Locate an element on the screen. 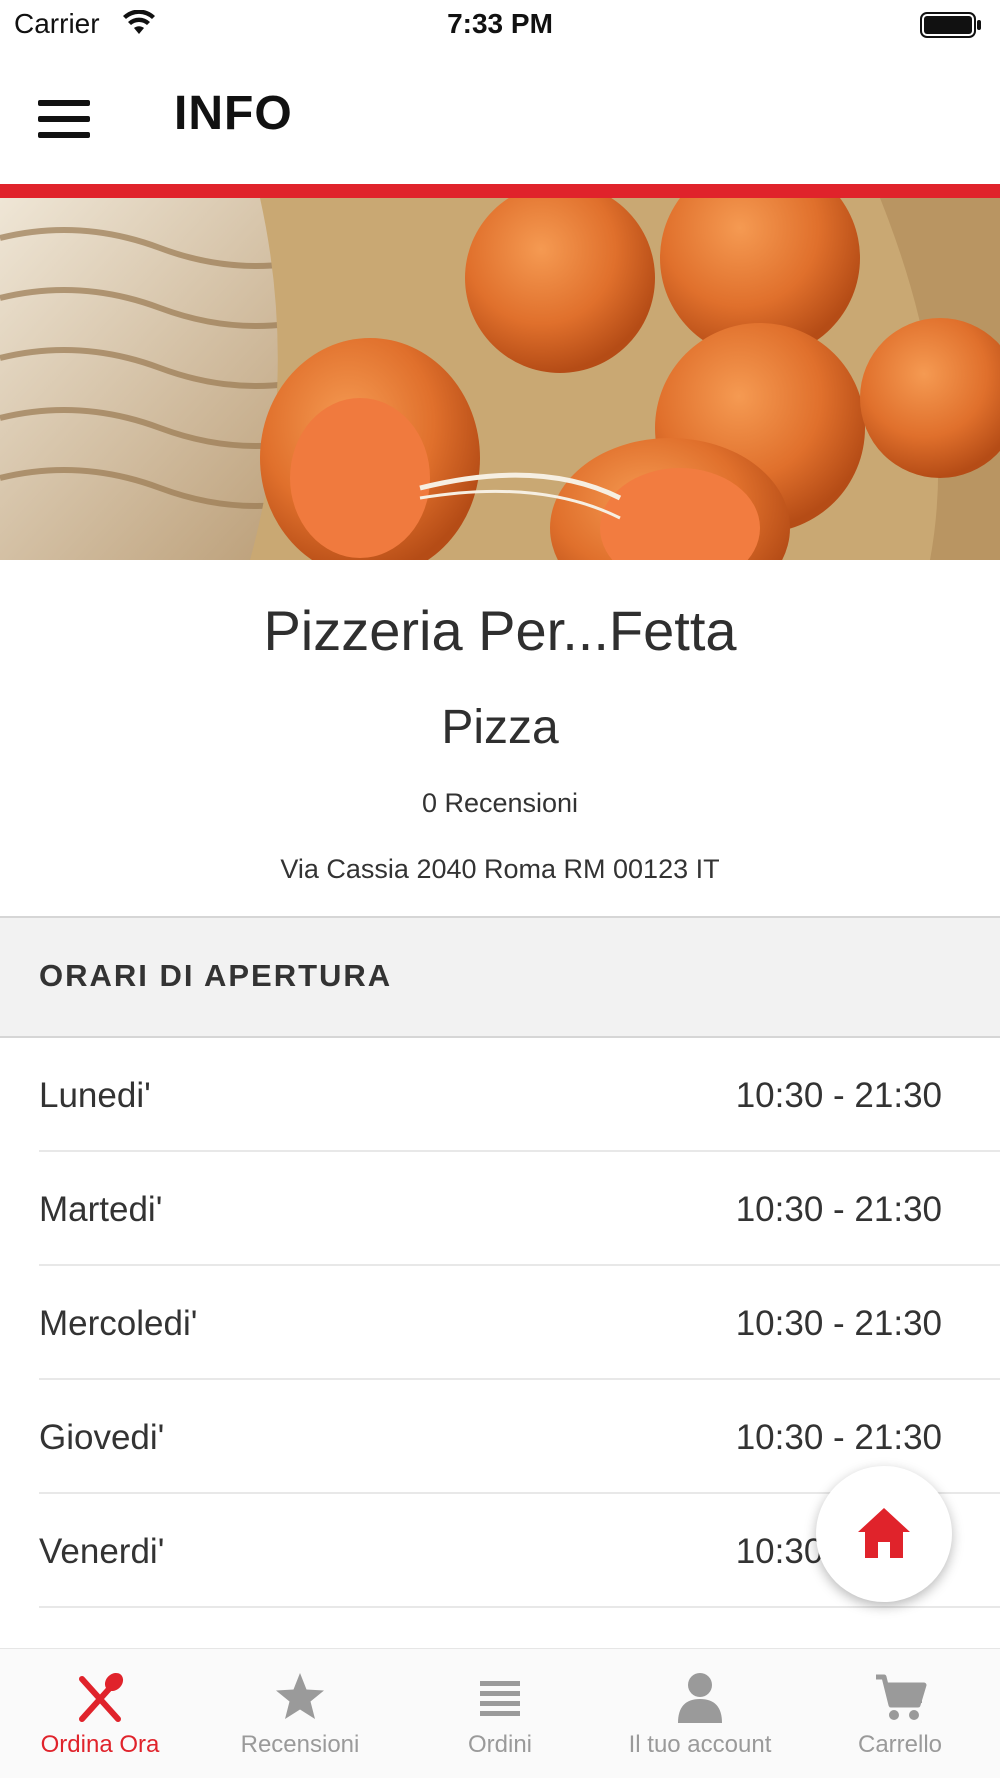  reviews-count: 0 Recensioni is located at coordinates (500, 803).